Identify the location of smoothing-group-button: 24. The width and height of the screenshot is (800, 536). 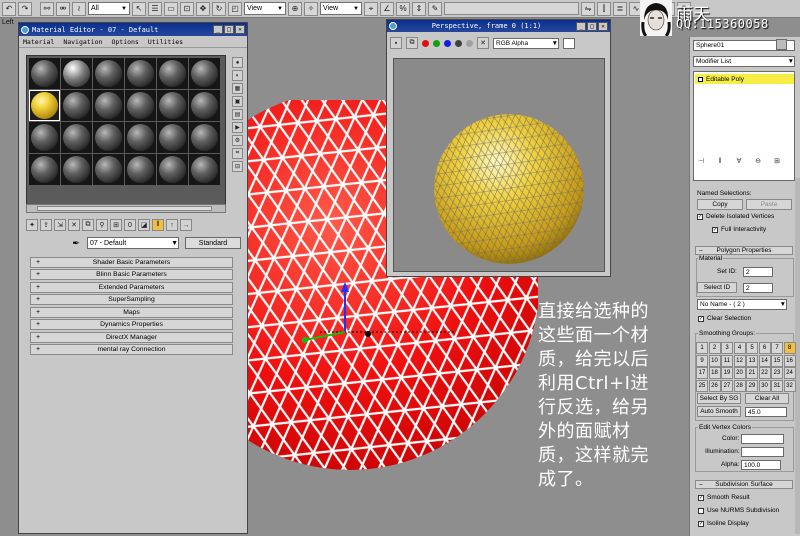
(789, 373).